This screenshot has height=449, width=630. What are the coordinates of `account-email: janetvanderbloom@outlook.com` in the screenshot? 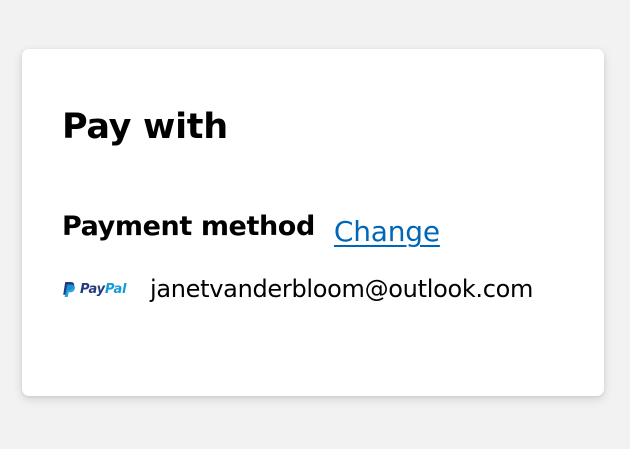 It's located at (342, 289).